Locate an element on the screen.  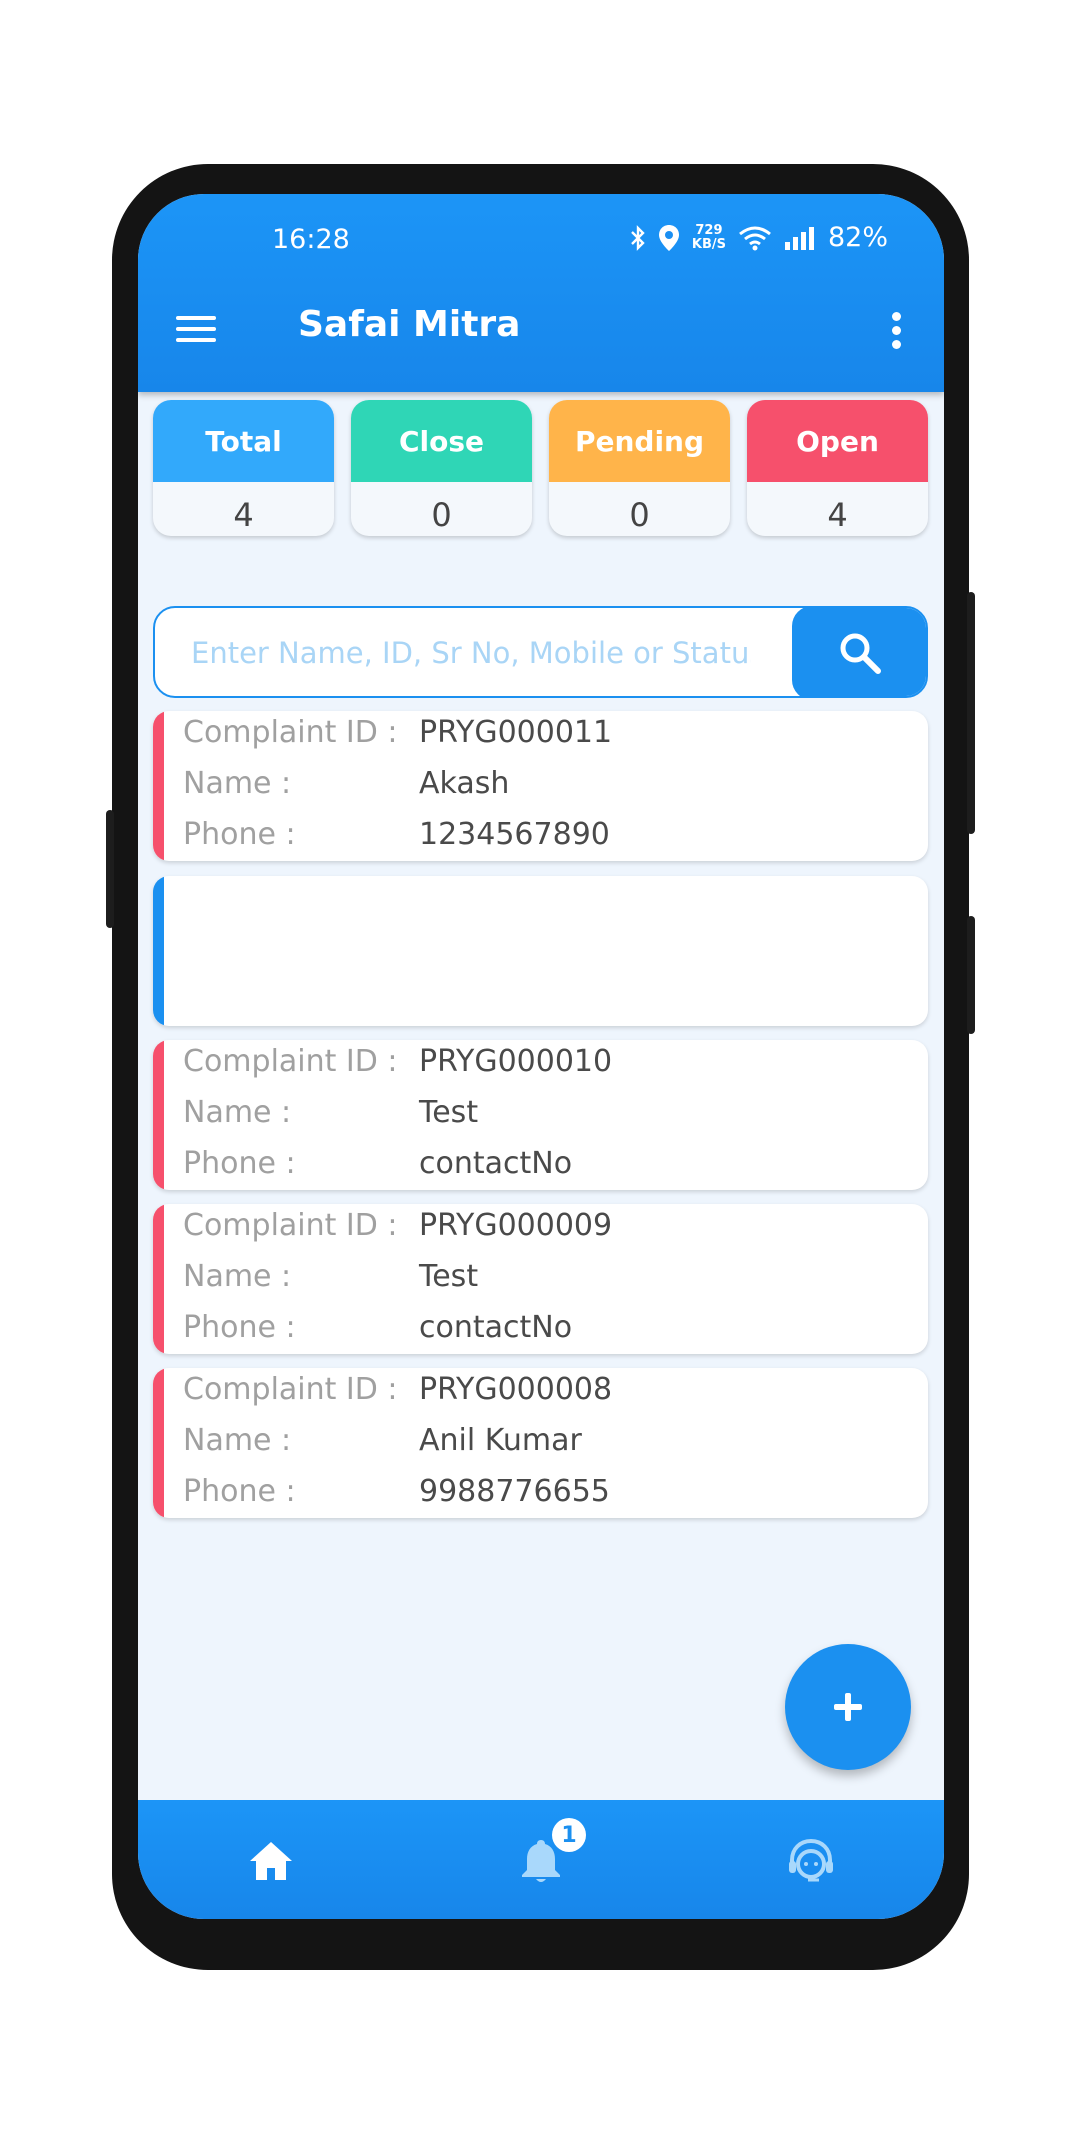
search-bar is located at coordinates (540, 652).